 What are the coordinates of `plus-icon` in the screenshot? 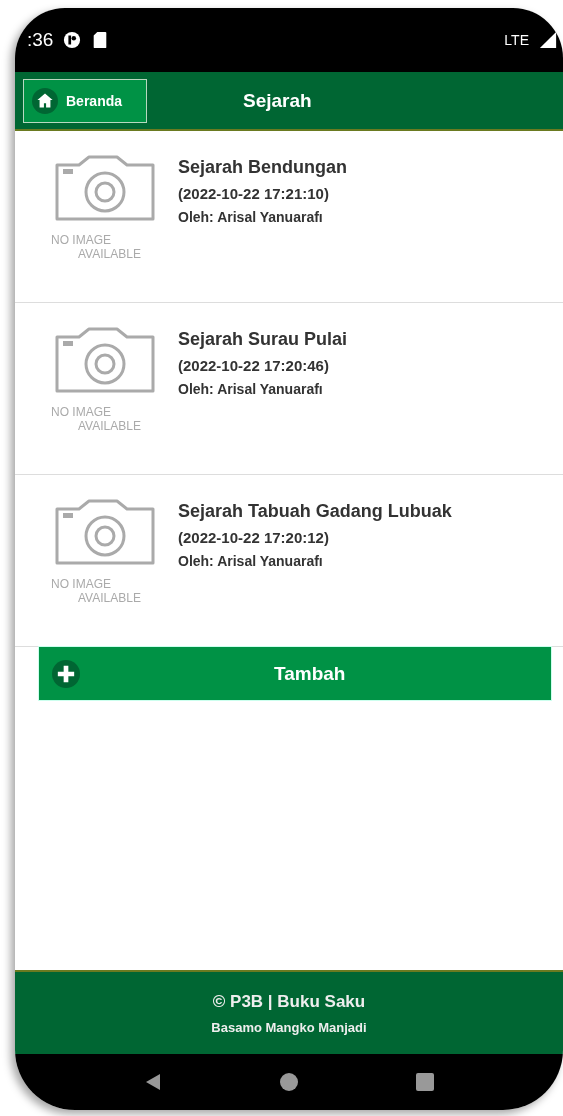 It's located at (66, 673).